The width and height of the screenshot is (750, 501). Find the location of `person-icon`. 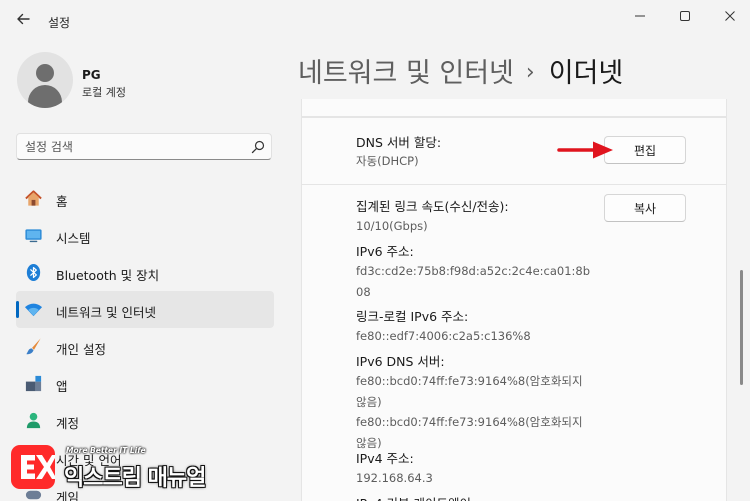

person-icon is located at coordinates (33, 420).